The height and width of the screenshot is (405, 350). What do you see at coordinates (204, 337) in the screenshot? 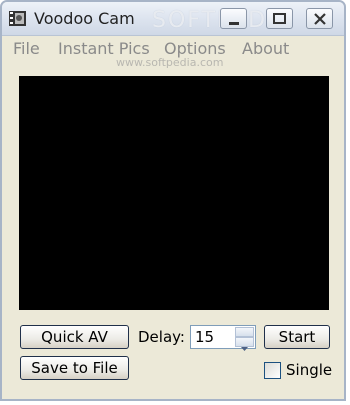
I see `delay-value: 15` at bounding box center [204, 337].